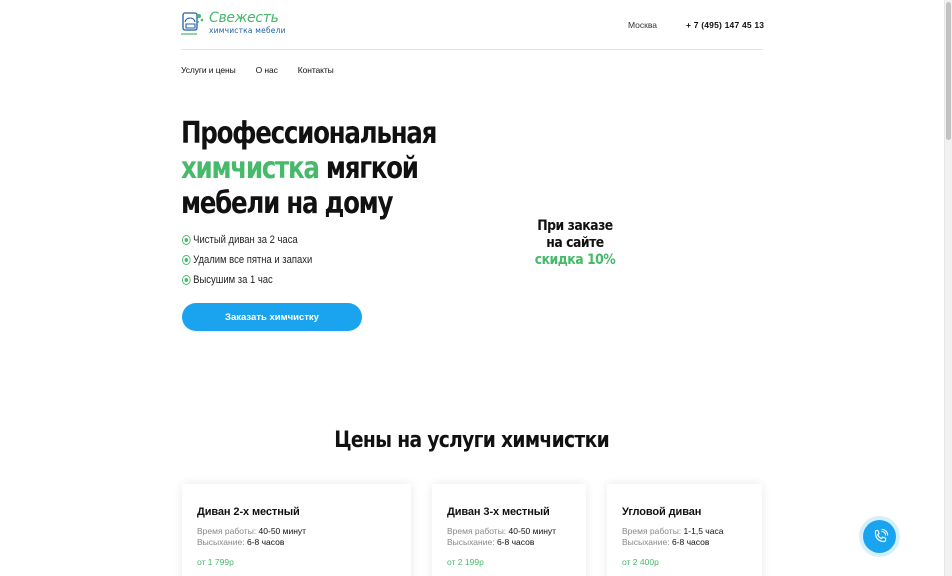 This screenshot has height=576, width=952. I want to click on feature-item: Чистый диван за 2 часа, so click(247, 240).